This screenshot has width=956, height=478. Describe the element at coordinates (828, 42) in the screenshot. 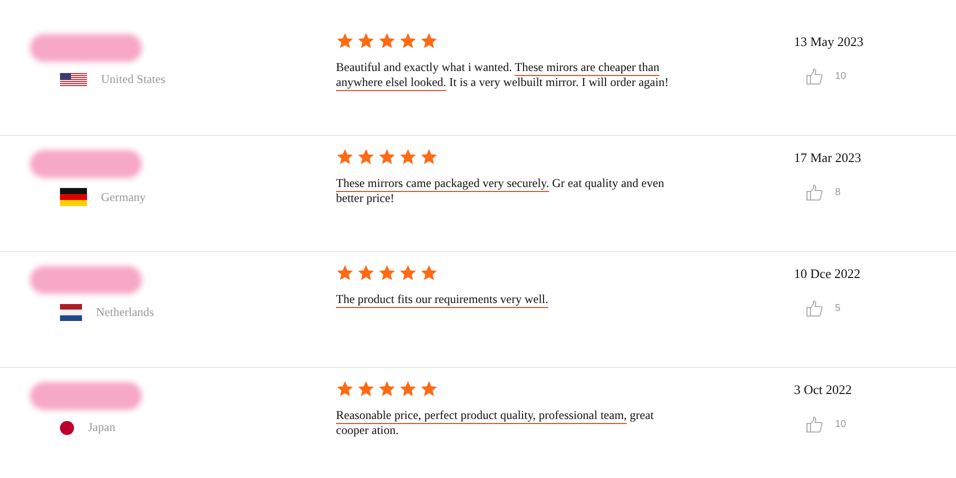

I see `review-date: 13 May 2023` at that location.